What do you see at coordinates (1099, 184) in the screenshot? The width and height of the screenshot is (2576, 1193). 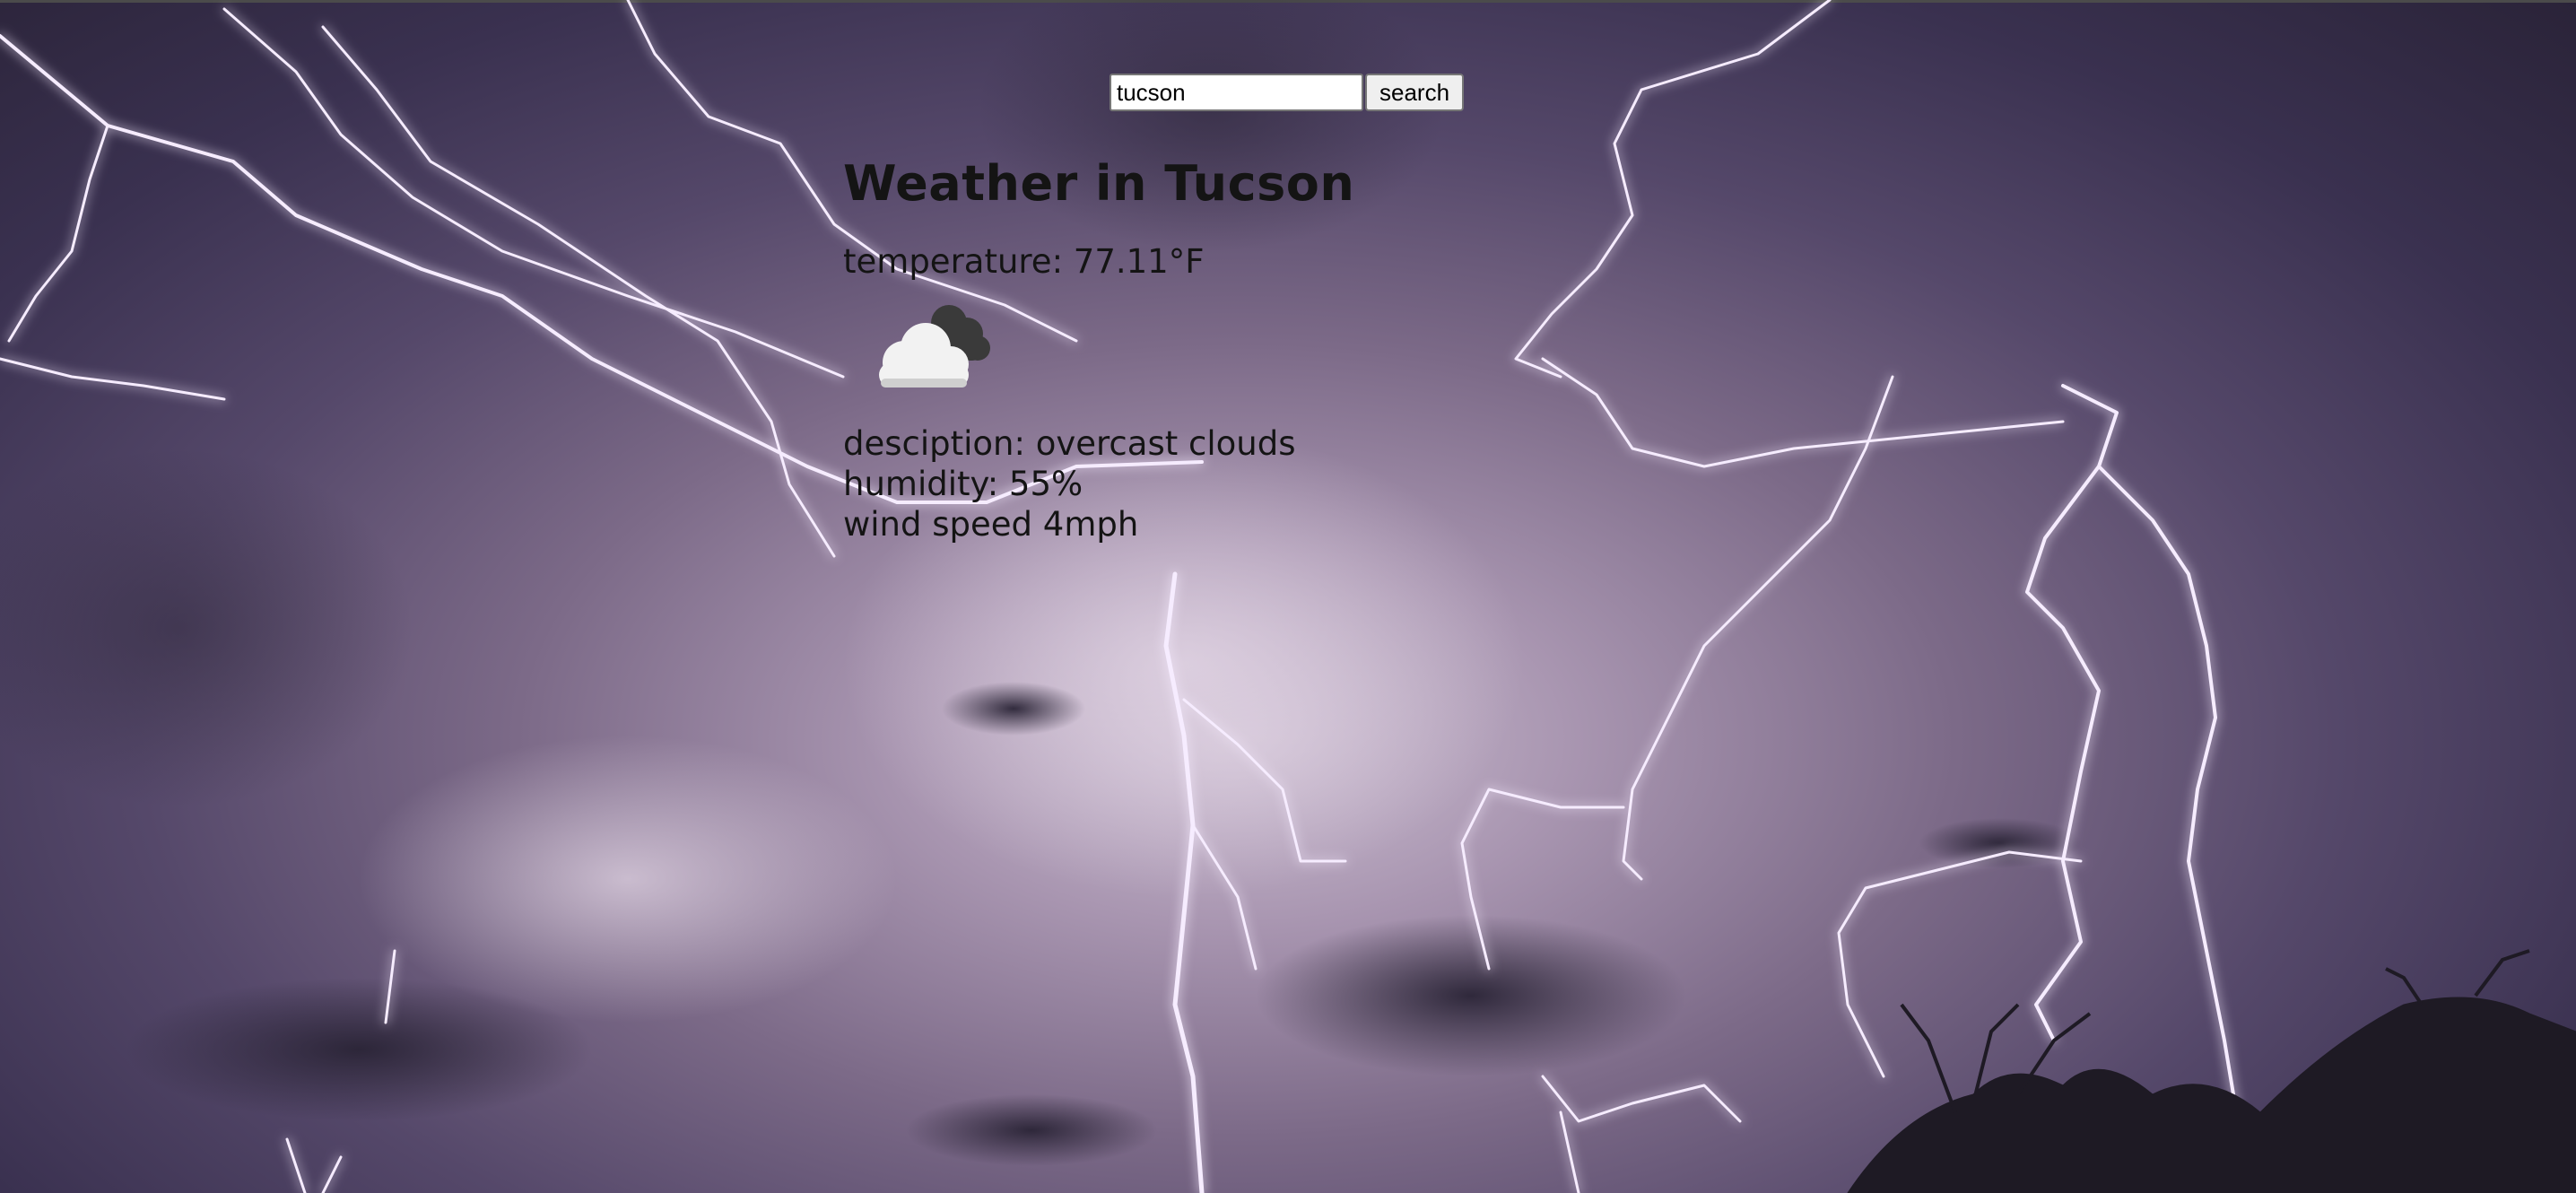 I see `weather-title: Weather in Tucson` at bounding box center [1099, 184].